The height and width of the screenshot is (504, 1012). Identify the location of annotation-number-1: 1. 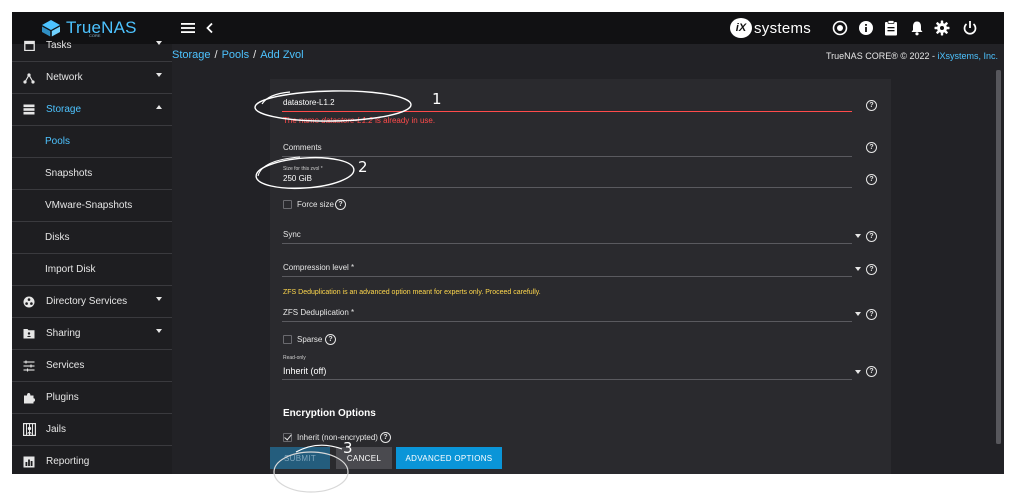
(437, 99).